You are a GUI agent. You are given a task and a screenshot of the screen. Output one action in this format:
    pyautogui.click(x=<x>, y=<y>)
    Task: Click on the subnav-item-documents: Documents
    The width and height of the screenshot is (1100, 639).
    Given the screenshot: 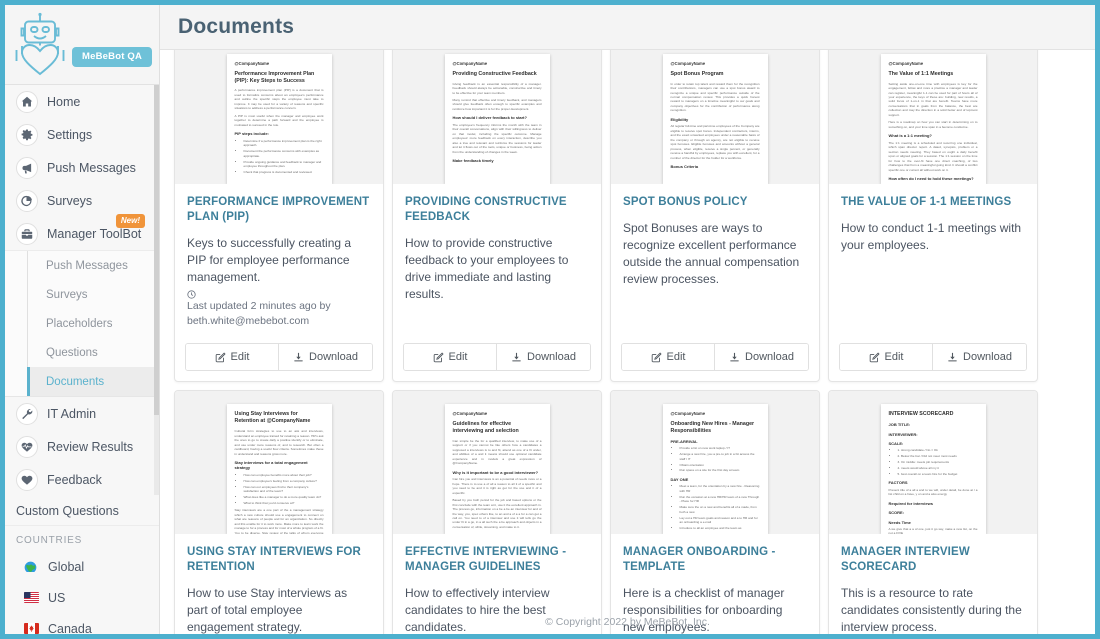 What is the action you would take?
    pyautogui.click(x=93, y=381)
    